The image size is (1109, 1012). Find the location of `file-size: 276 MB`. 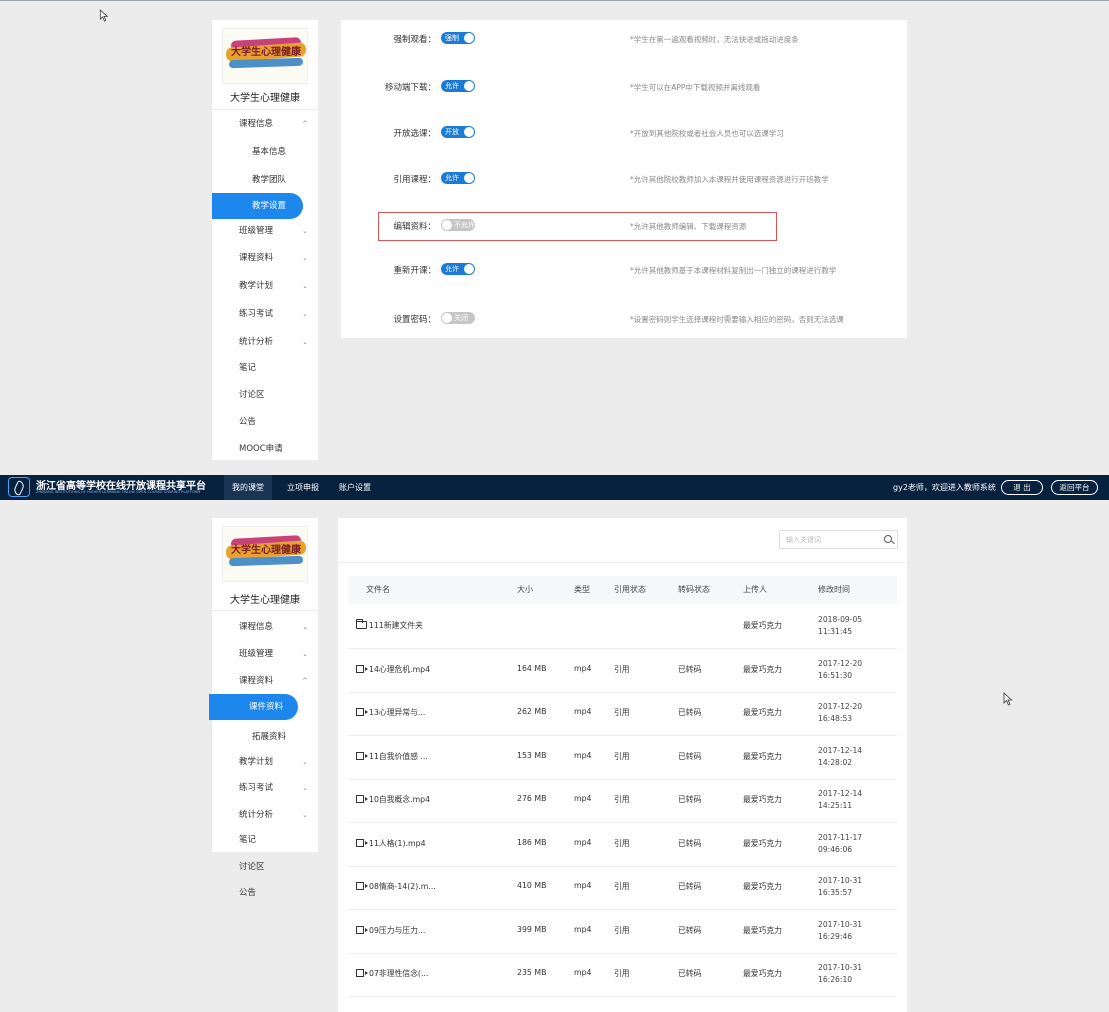

file-size: 276 MB is located at coordinates (532, 798).